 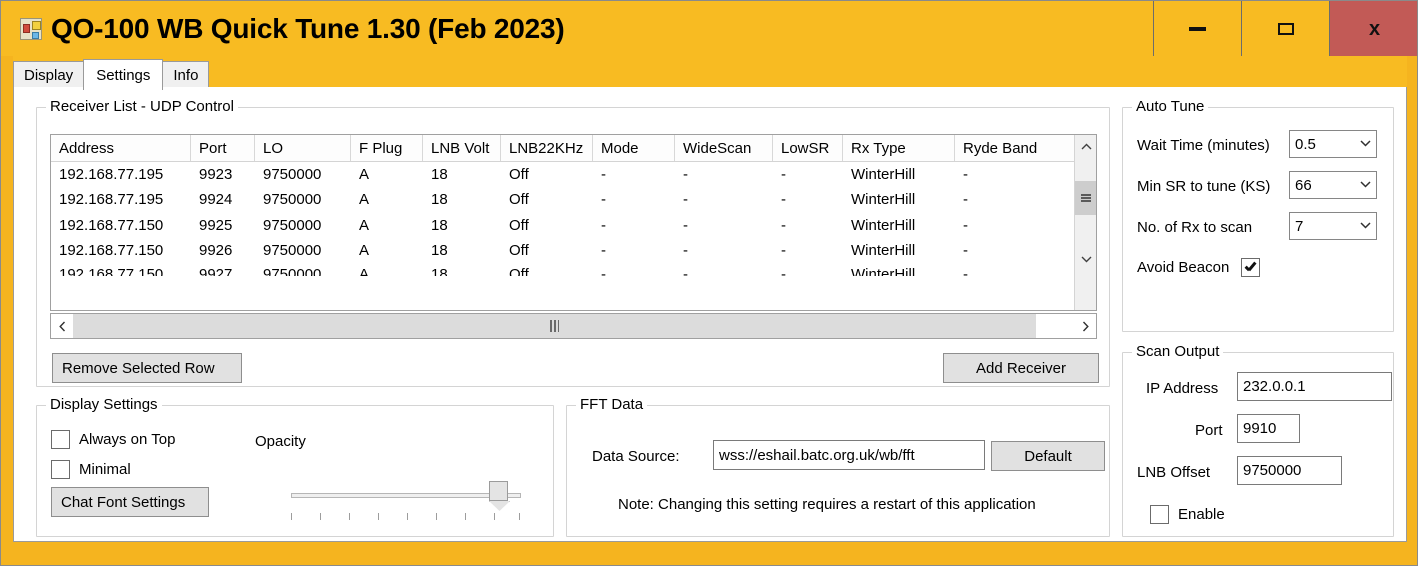 I want to click on tab-display-label: Display, so click(x=49, y=75).